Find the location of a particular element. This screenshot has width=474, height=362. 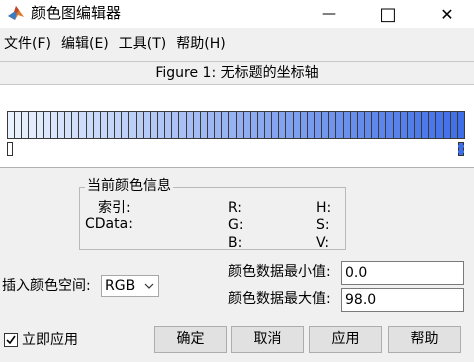

close-button: ✕ is located at coordinates (447, 14).